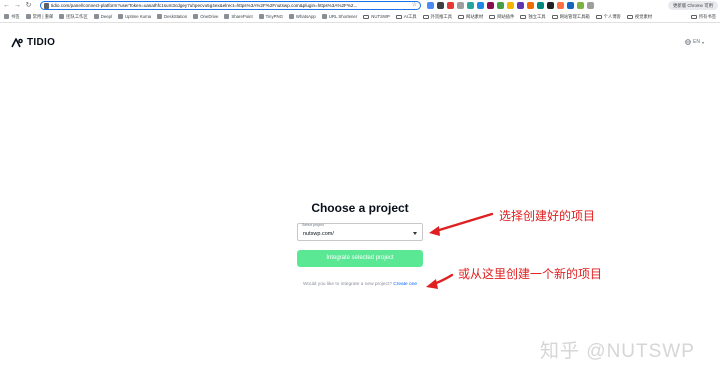  I want to click on arrowhead-icon, so click(434, 231).